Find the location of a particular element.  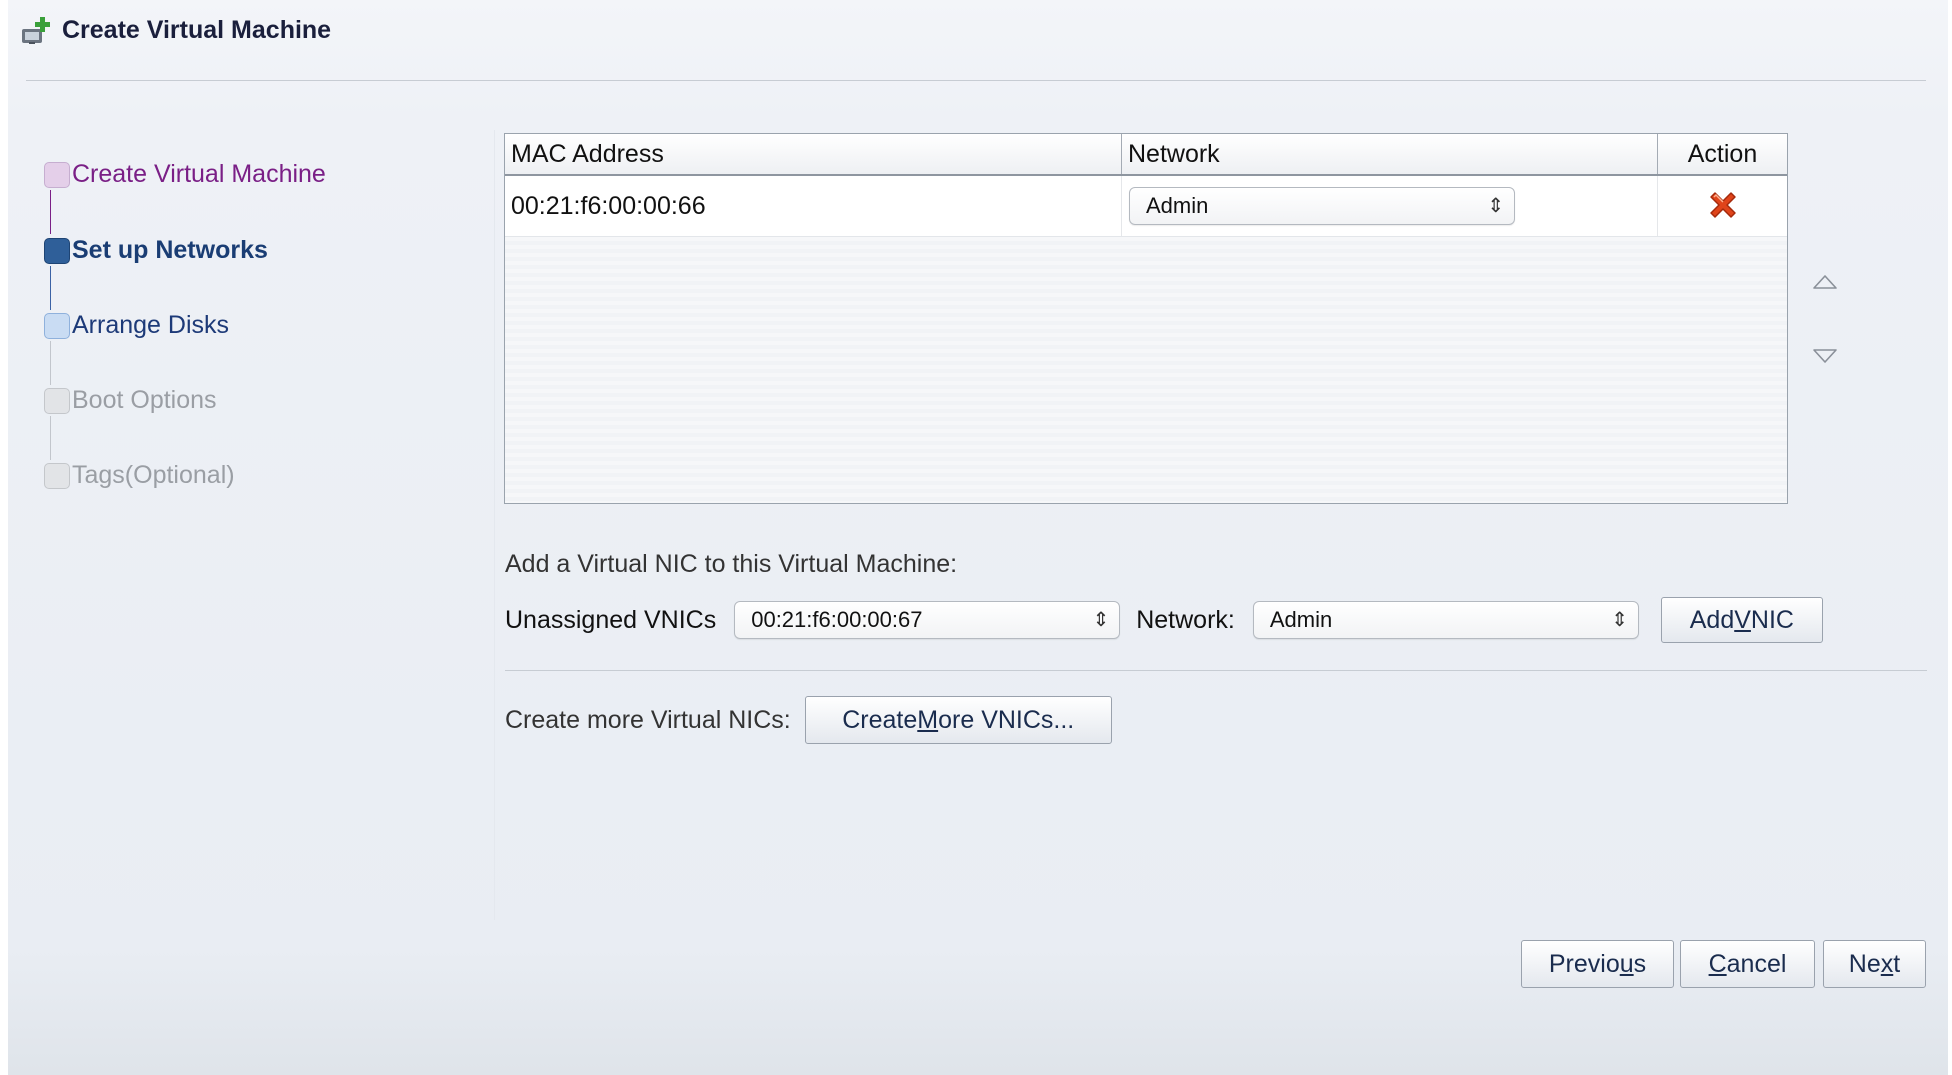

add-vnic-button: Add V NIC is located at coordinates (1741, 620).